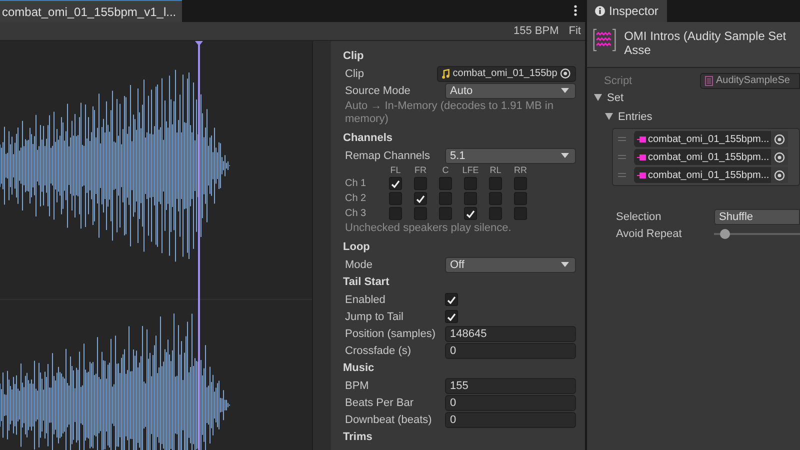 The height and width of the screenshot is (450, 800). Describe the element at coordinates (757, 216) in the screenshot. I see `dropdown: Shuffle` at that location.